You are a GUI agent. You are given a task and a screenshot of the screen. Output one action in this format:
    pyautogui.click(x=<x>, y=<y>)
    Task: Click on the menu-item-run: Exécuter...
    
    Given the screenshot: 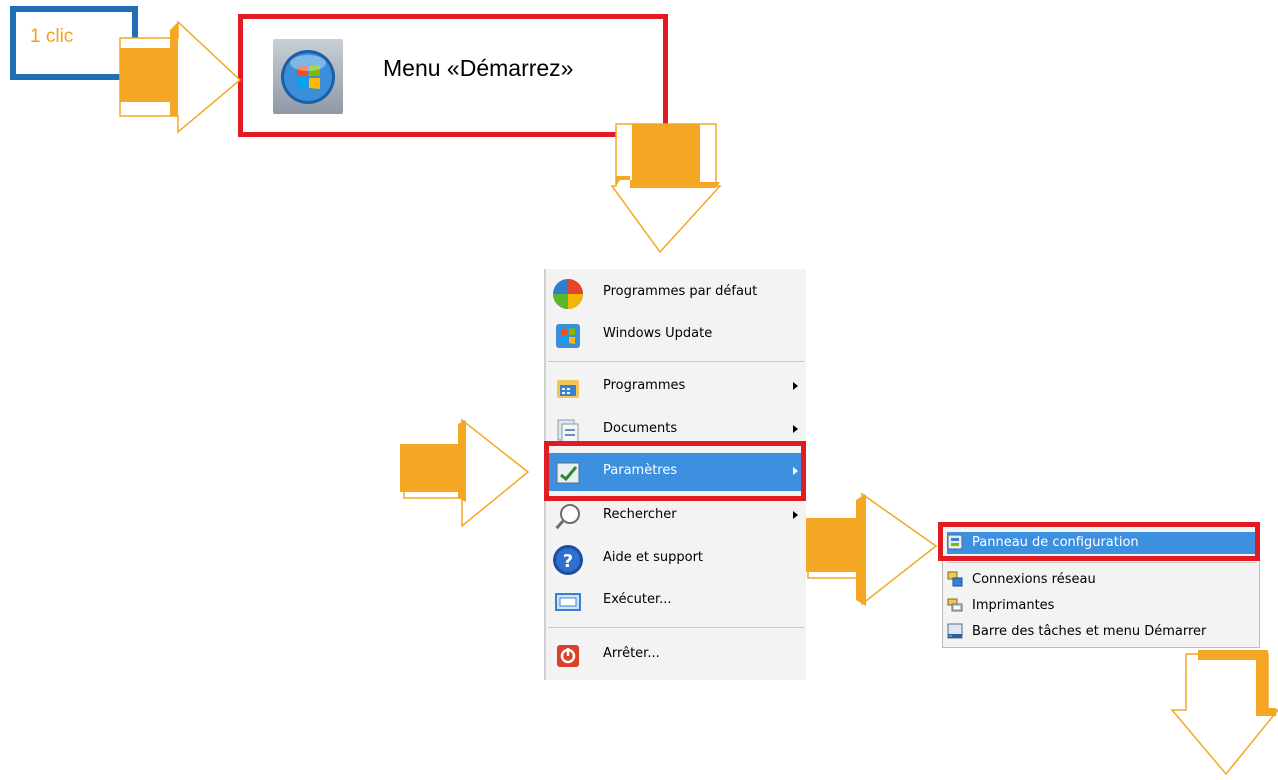 What is the action you would take?
    pyautogui.click(x=676, y=601)
    